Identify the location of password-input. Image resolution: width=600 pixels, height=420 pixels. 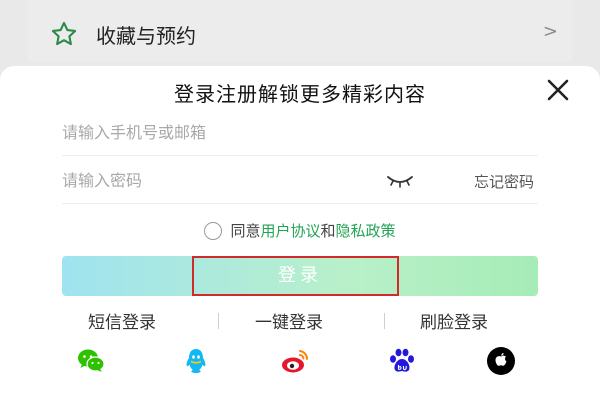
(212, 180).